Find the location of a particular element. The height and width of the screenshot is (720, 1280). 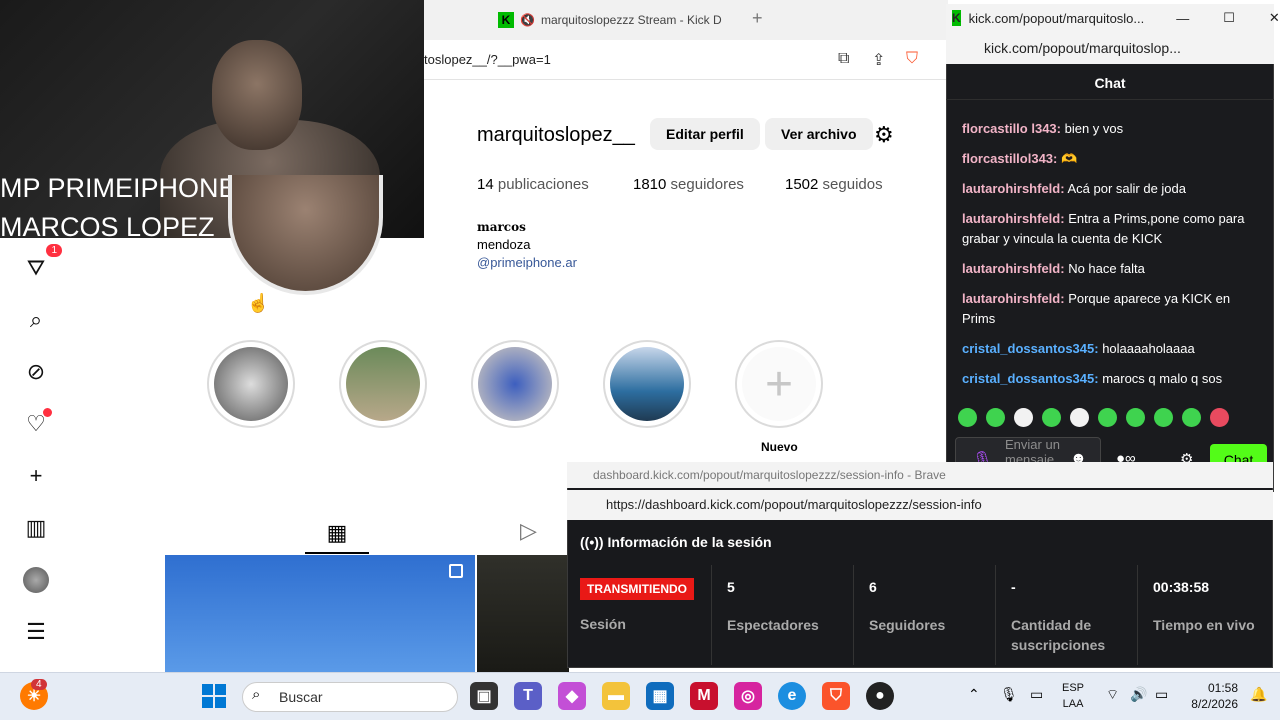

profile-link: @primeiphone.ar is located at coordinates (527, 262).